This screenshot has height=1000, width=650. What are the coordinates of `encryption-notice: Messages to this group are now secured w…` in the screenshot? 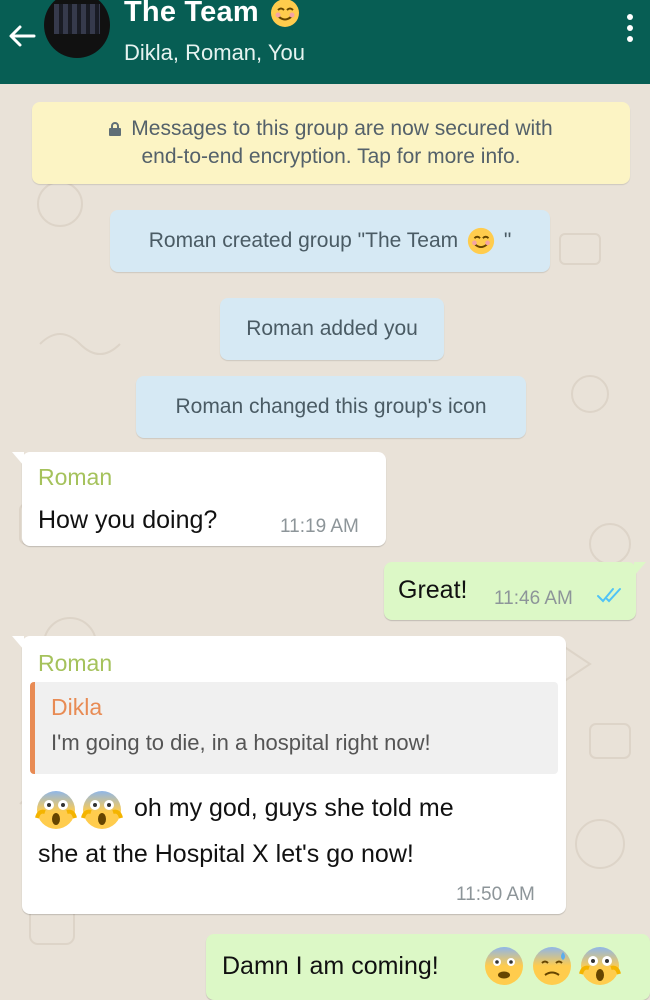 It's located at (331, 143).